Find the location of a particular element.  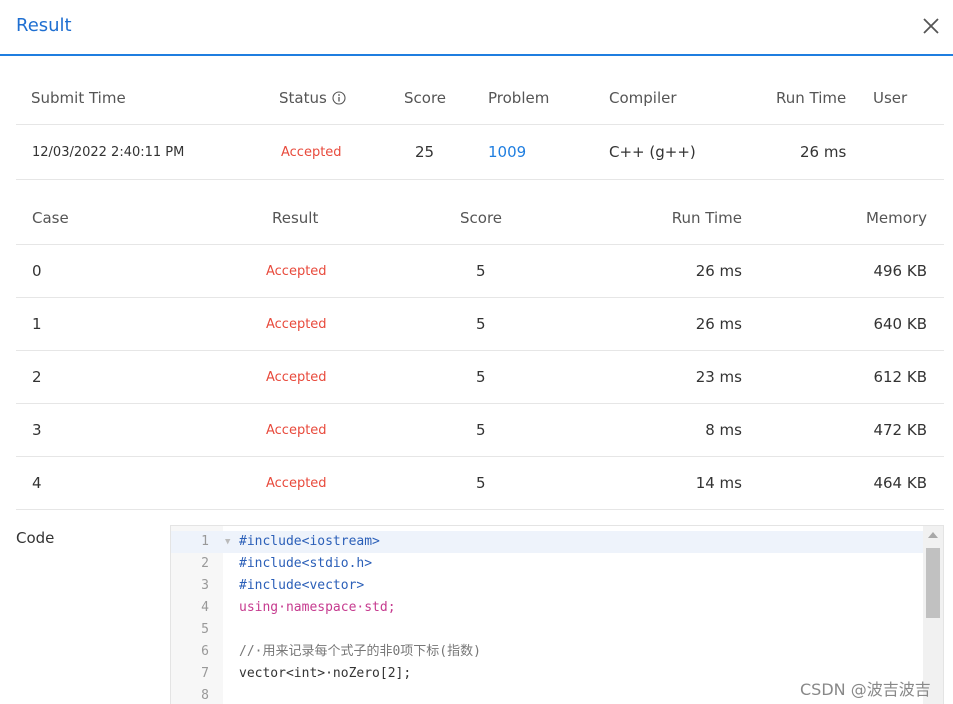

close-icon is located at coordinates (931, 26).